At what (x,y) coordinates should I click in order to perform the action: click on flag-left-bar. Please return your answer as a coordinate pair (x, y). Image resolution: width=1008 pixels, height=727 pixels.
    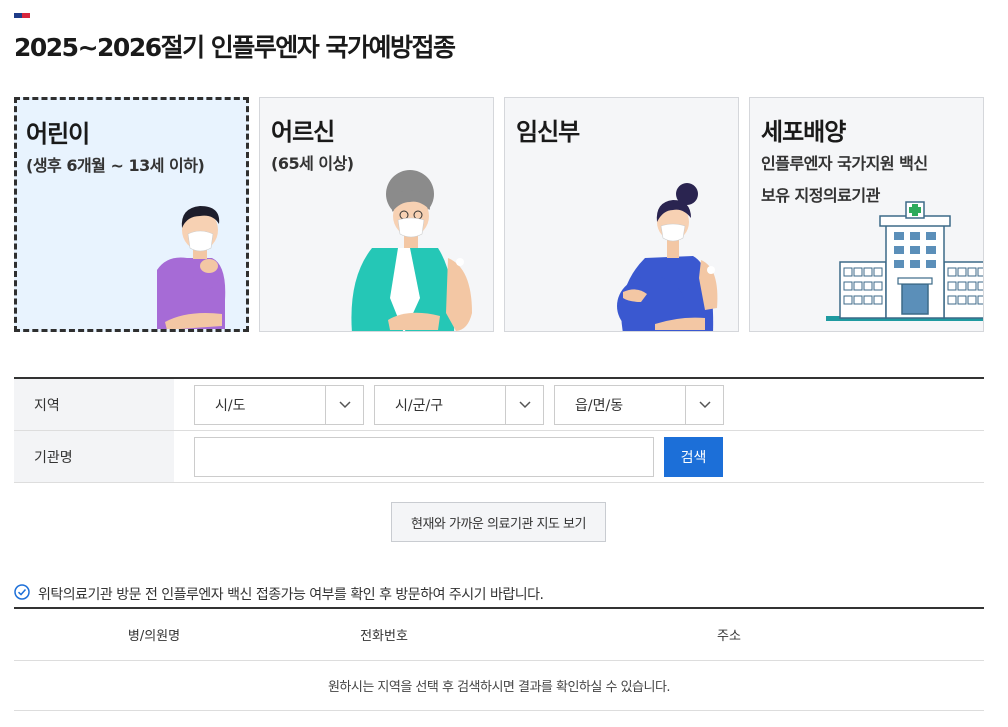
    Looking at the image, I should click on (18, 15).